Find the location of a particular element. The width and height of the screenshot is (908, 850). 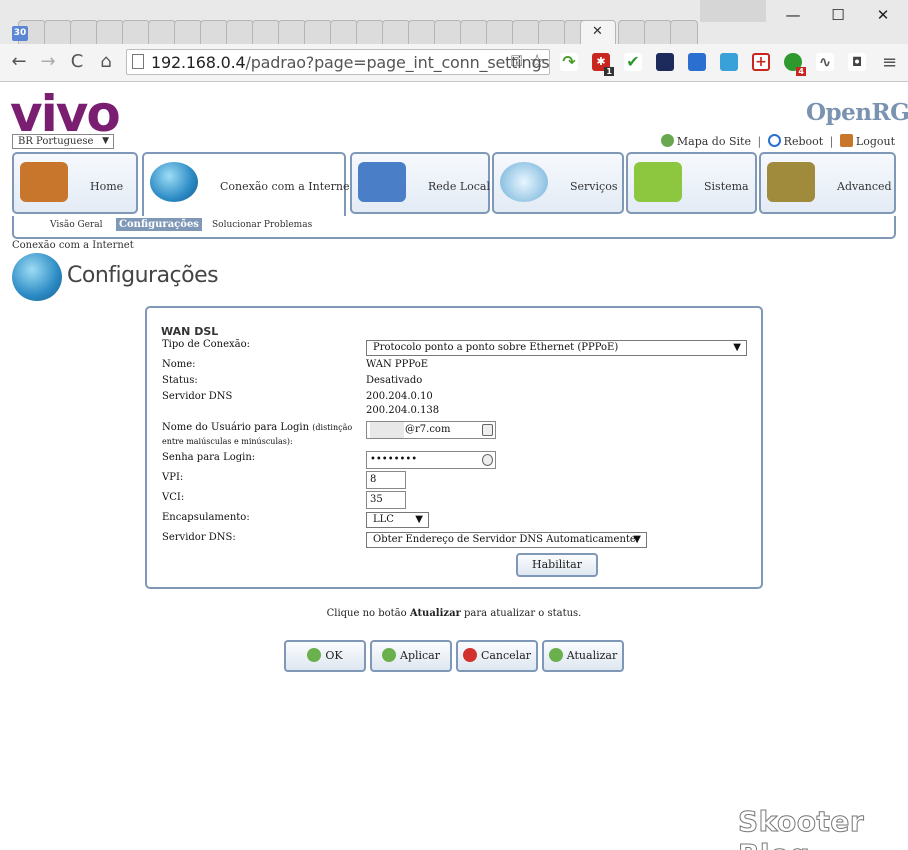

home-button: ⌂ is located at coordinates (106, 62).